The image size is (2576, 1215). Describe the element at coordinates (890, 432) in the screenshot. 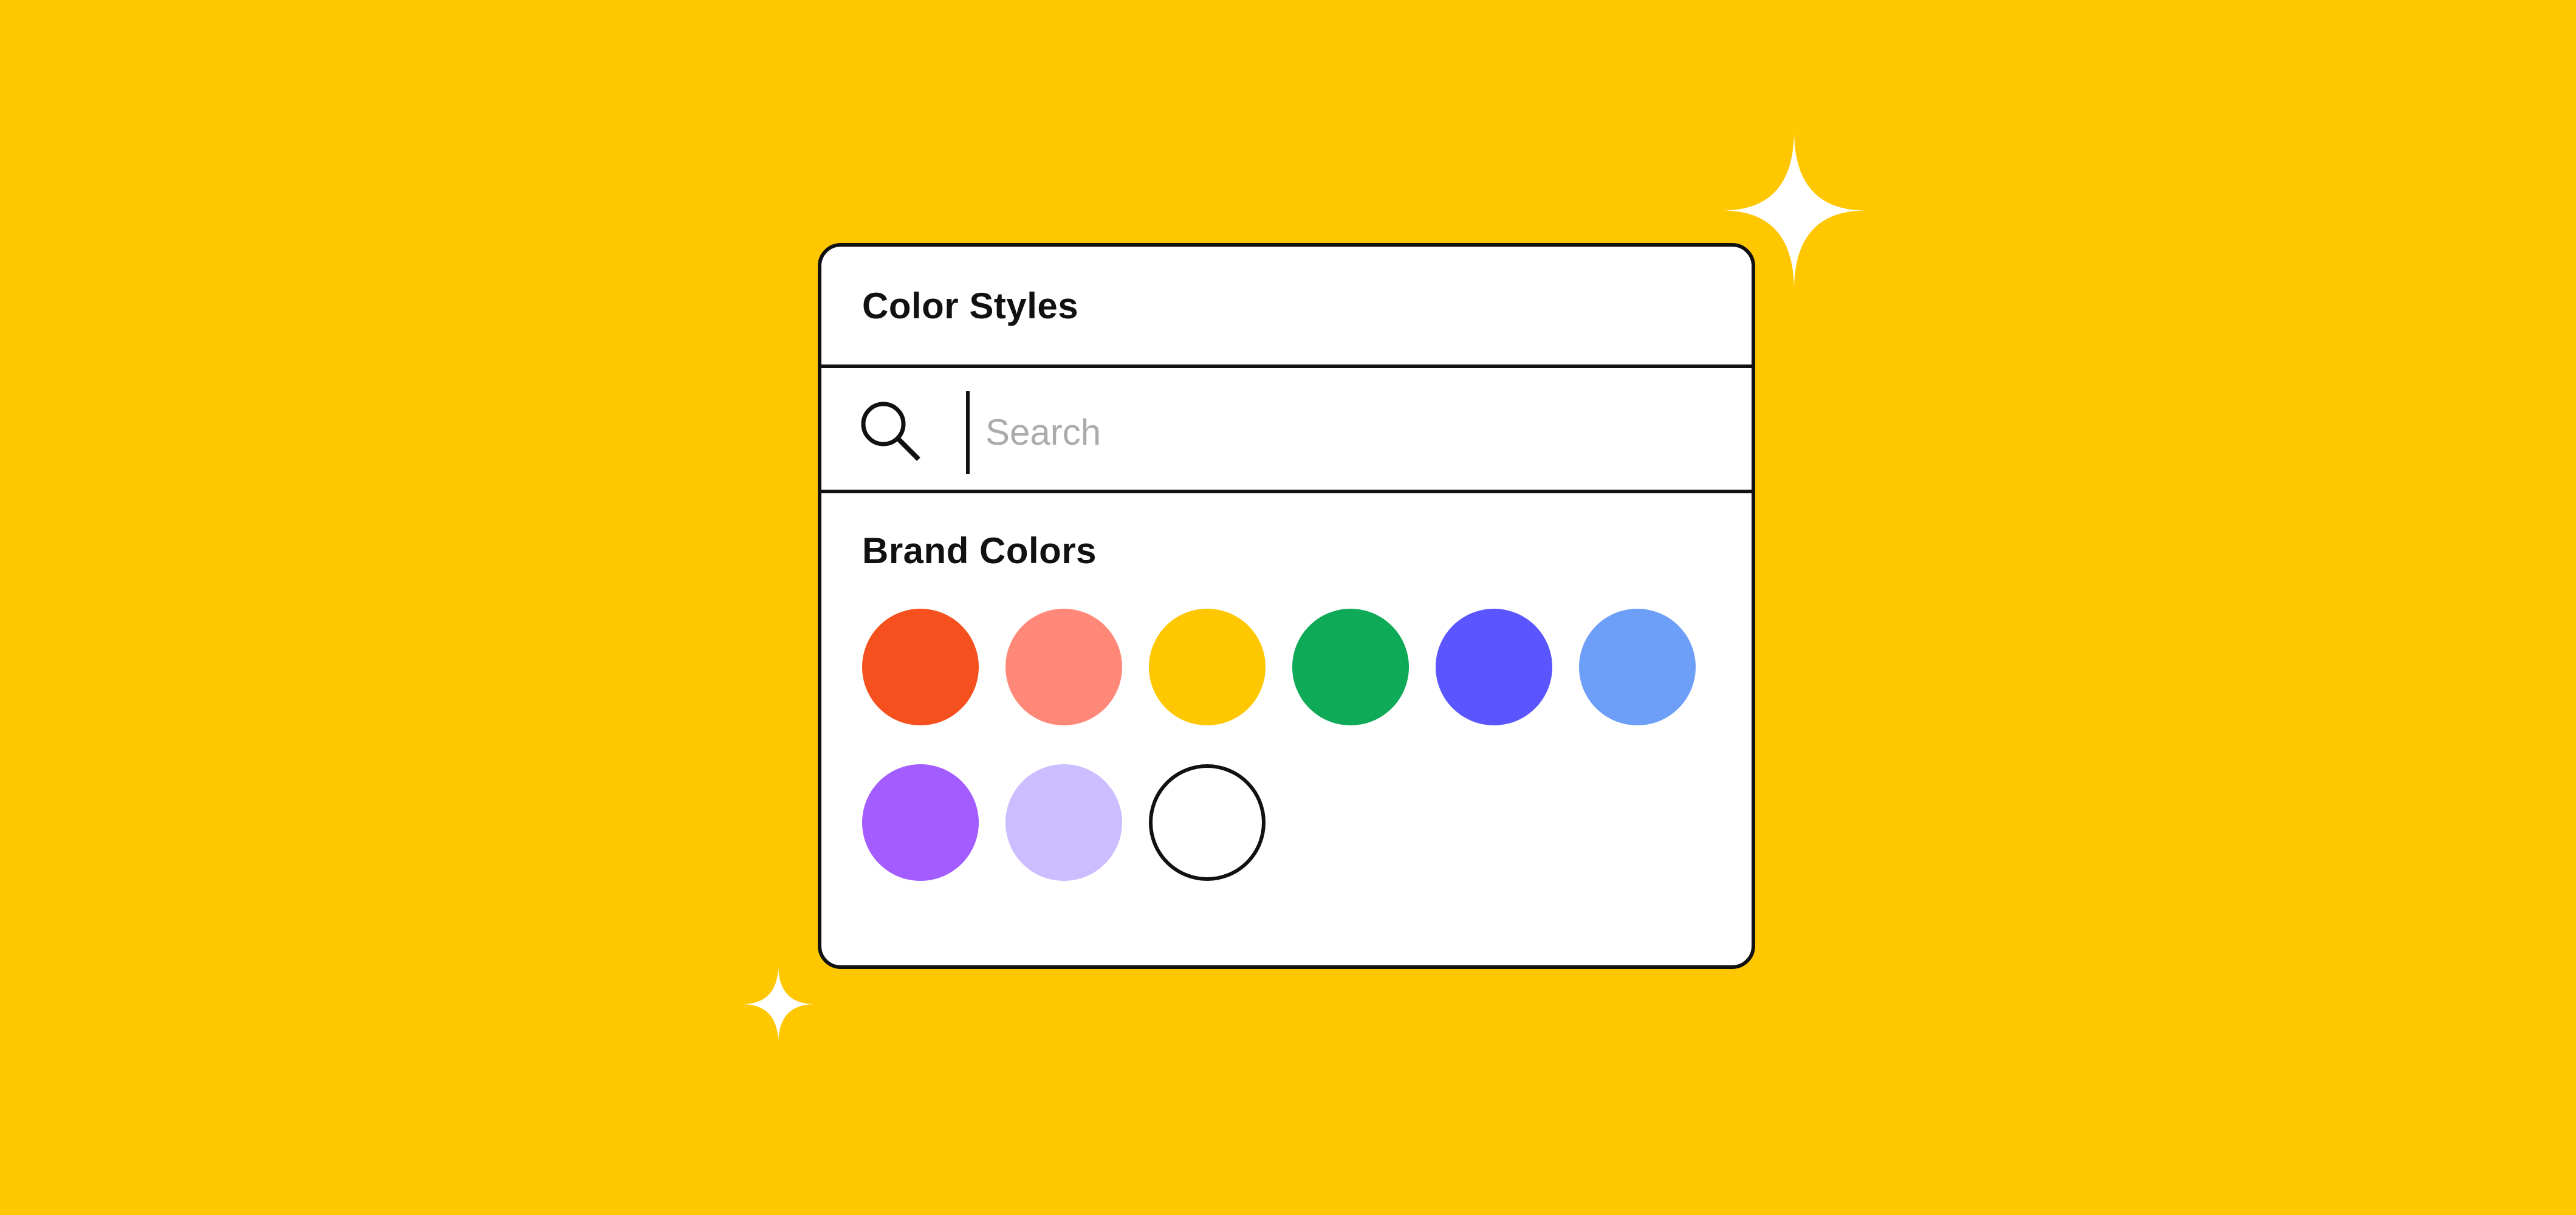

I see `search-icon` at that location.